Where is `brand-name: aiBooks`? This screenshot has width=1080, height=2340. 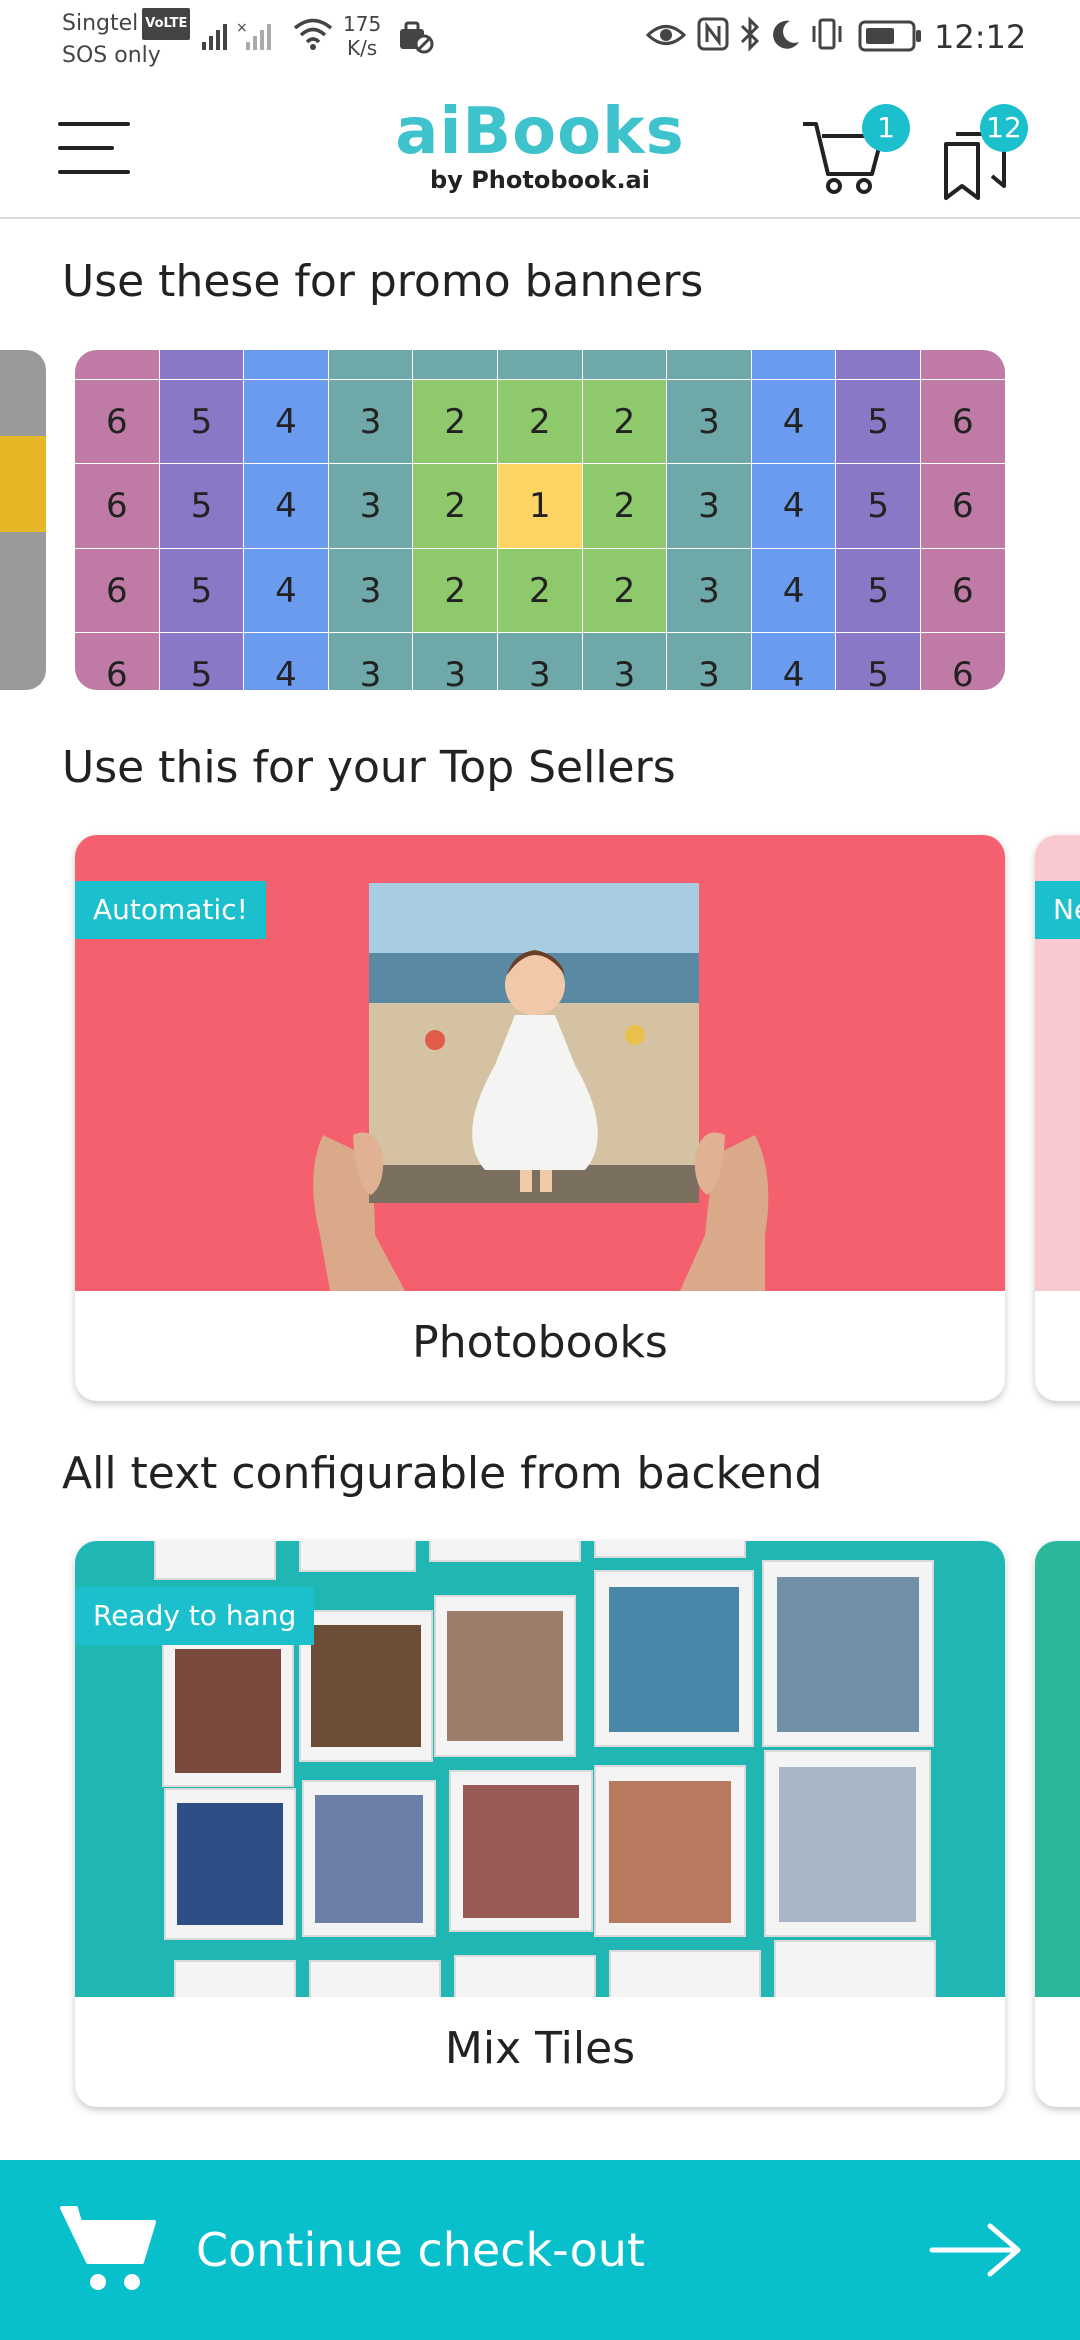
brand-name: aiBooks is located at coordinates (540, 132).